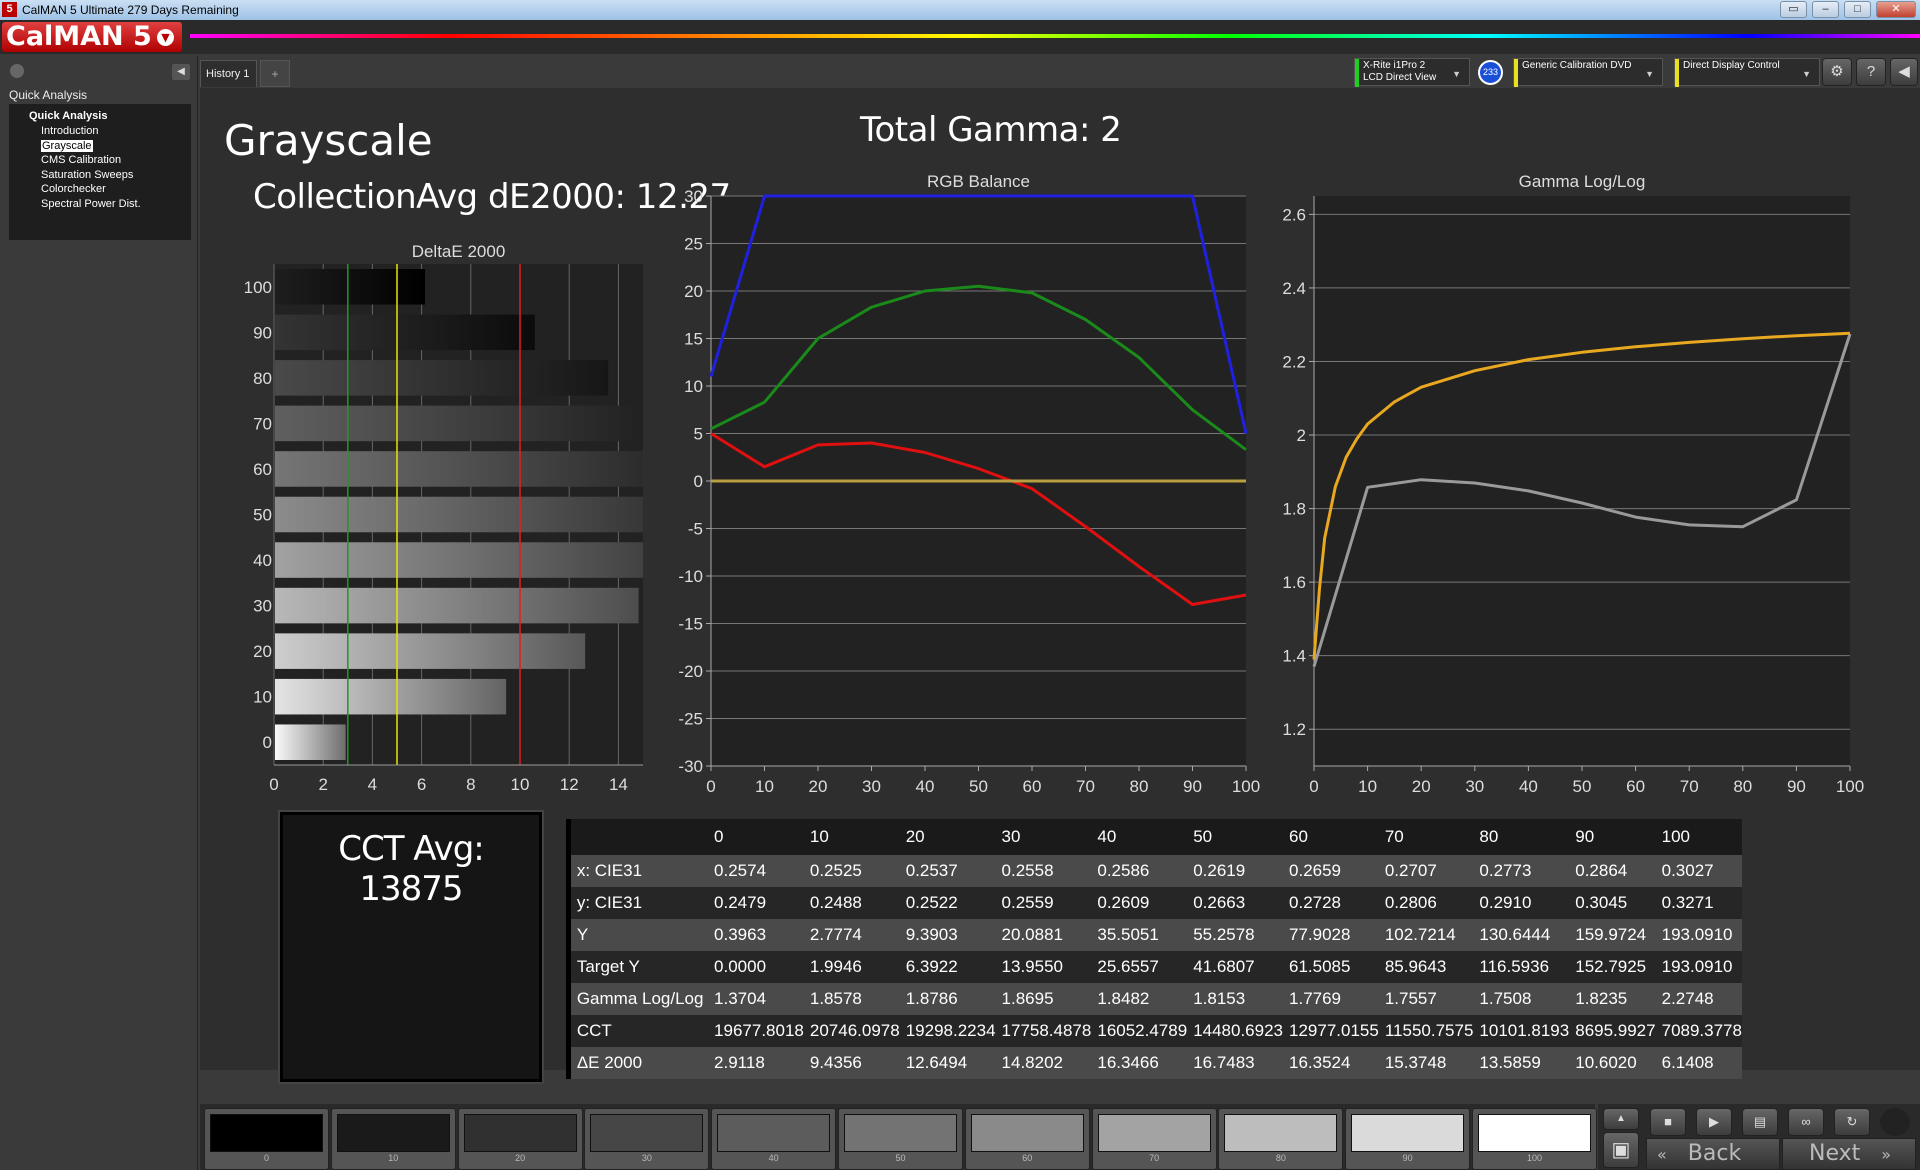 The height and width of the screenshot is (1170, 1920). Describe the element at coordinates (1032, 786) in the screenshot. I see `rgb-balance-xtick: 60` at that location.